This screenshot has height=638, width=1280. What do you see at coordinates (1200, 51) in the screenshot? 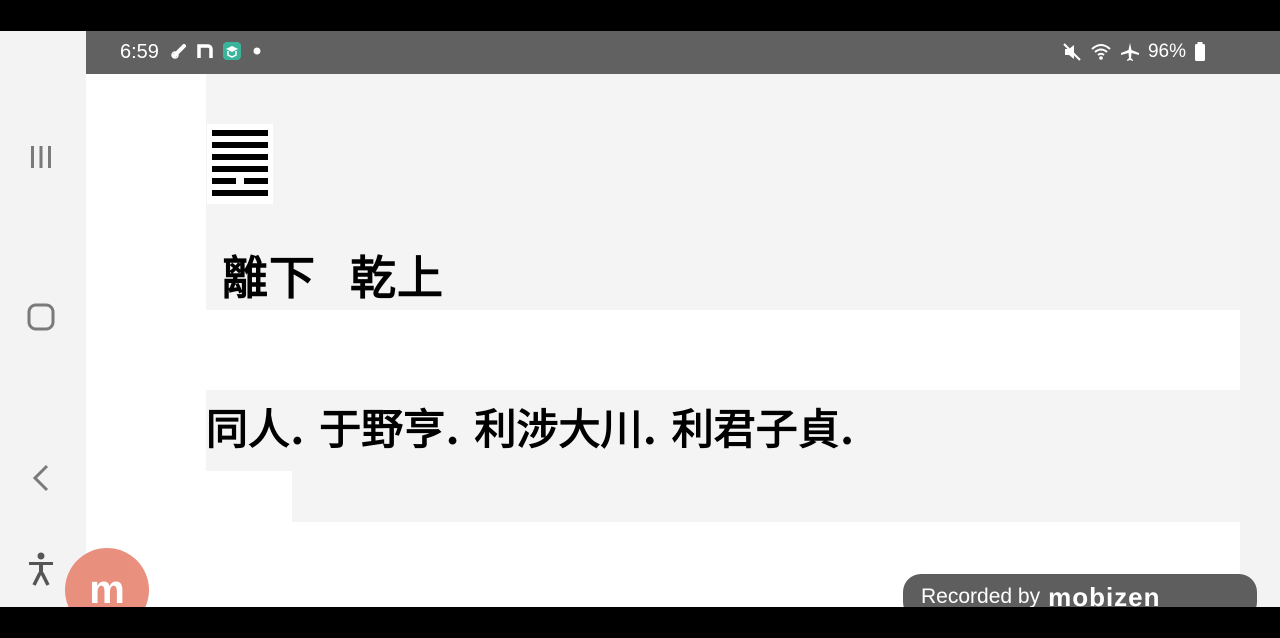
I see `battery-icon` at bounding box center [1200, 51].